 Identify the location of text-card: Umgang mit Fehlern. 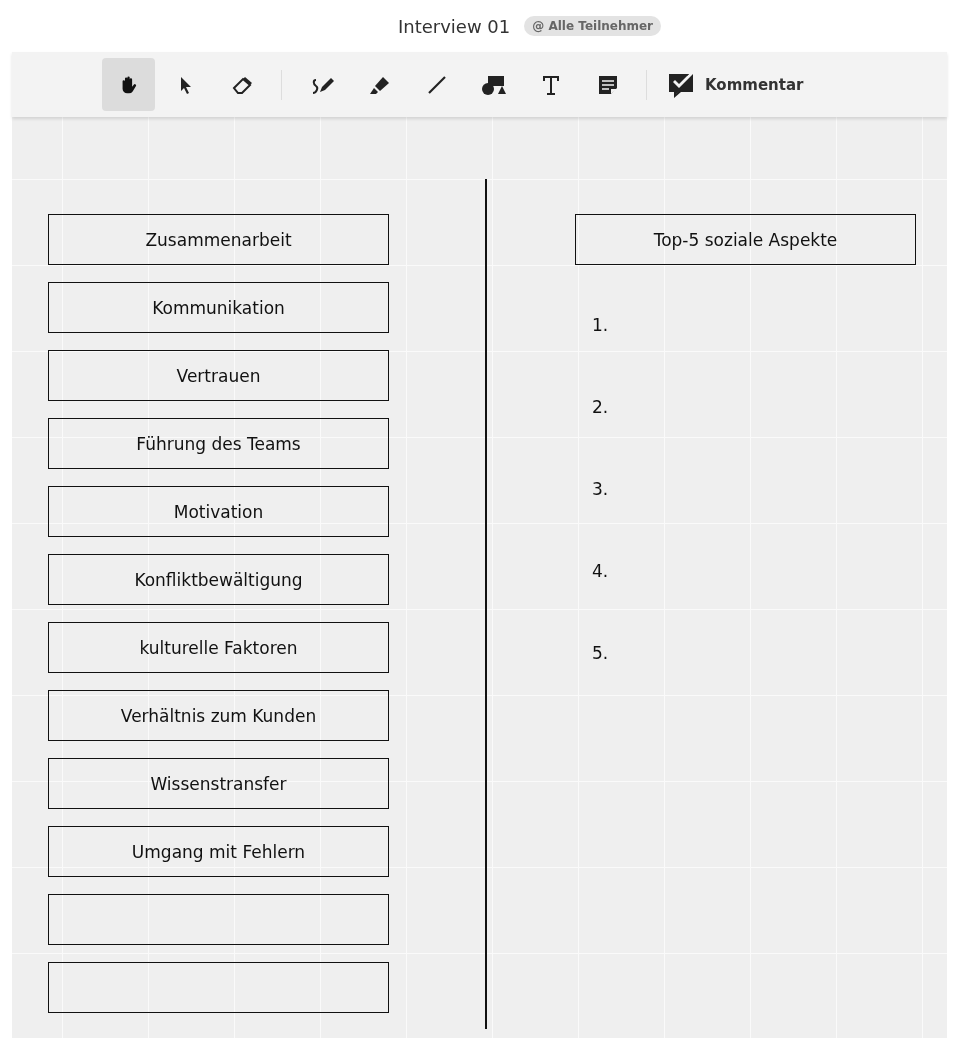
(218, 851).